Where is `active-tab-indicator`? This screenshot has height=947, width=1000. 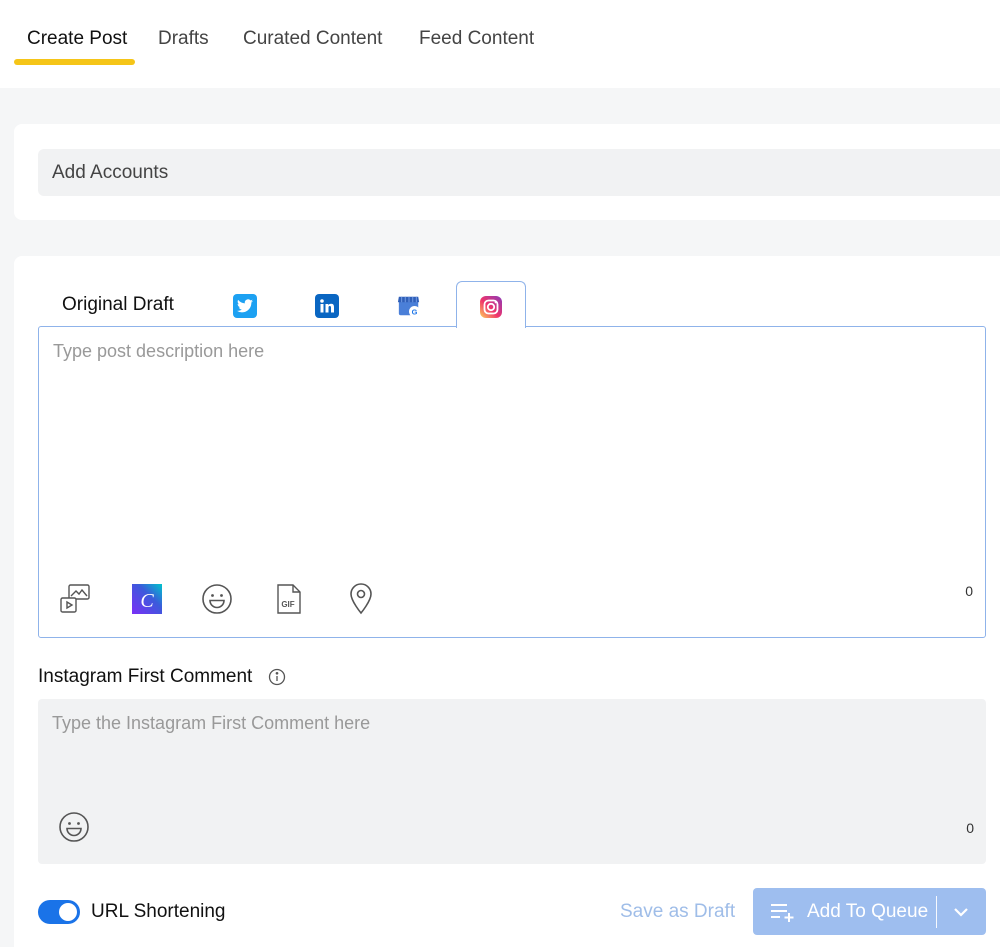 active-tab-indicator is located at coordinates (74, 62).